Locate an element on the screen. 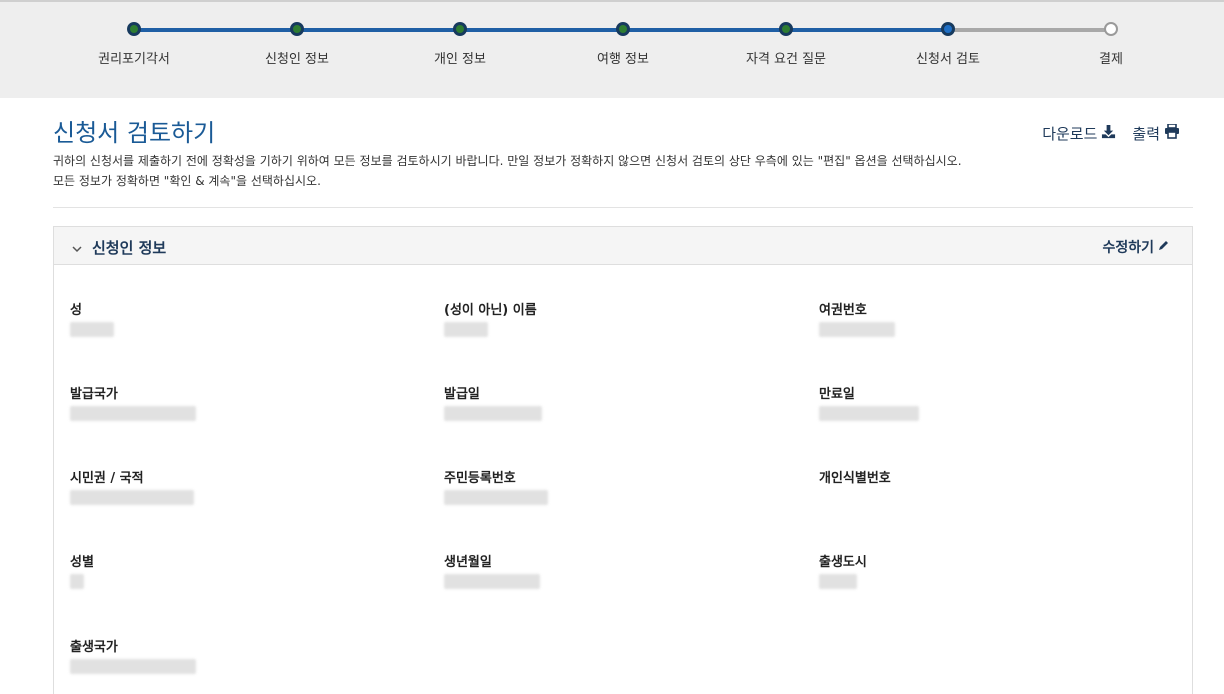 This screenshot has width=1224, height=694. field-label: 개인식별번호 is located at coordinates (855, 478).